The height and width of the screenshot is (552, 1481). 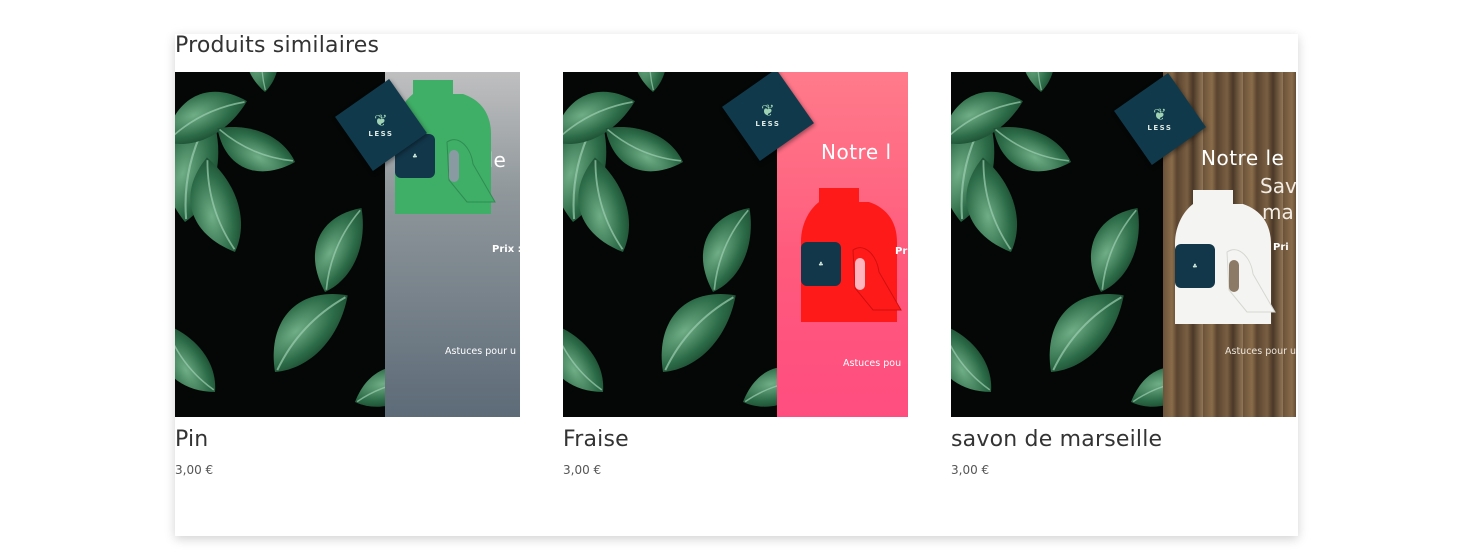 I want to click on product-name: Pin, so click(x=347, y=439).